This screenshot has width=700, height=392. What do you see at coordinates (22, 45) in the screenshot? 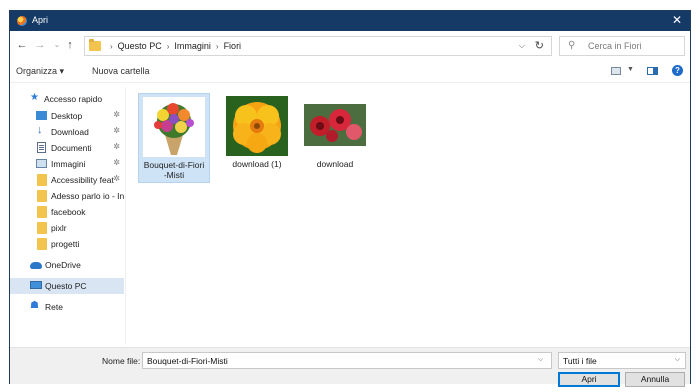
I see `back-arrow-icon: ←` at bounding box center [22, 45].